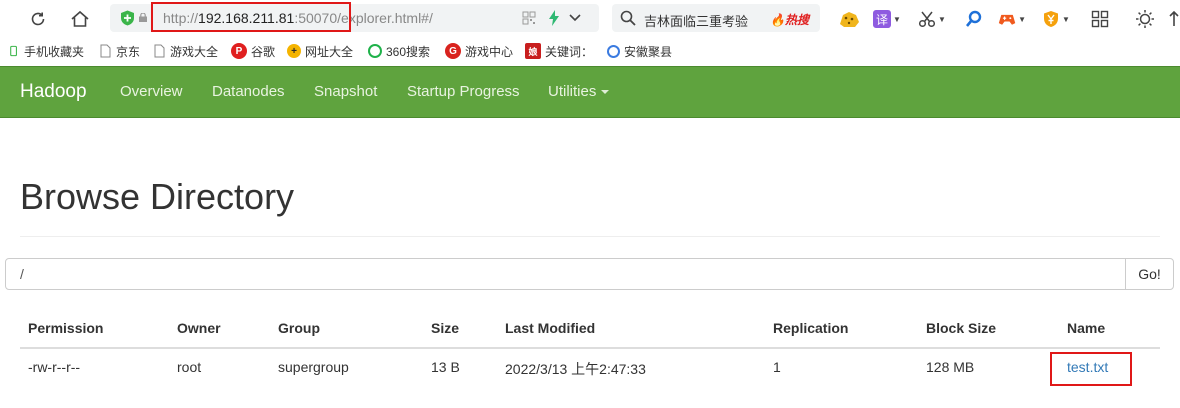 The image size is (1180, 408). What do you see at coordinates (453, 51) in the screenshot?
I see `game-center-icon: G` at bounding box center [453, 51].